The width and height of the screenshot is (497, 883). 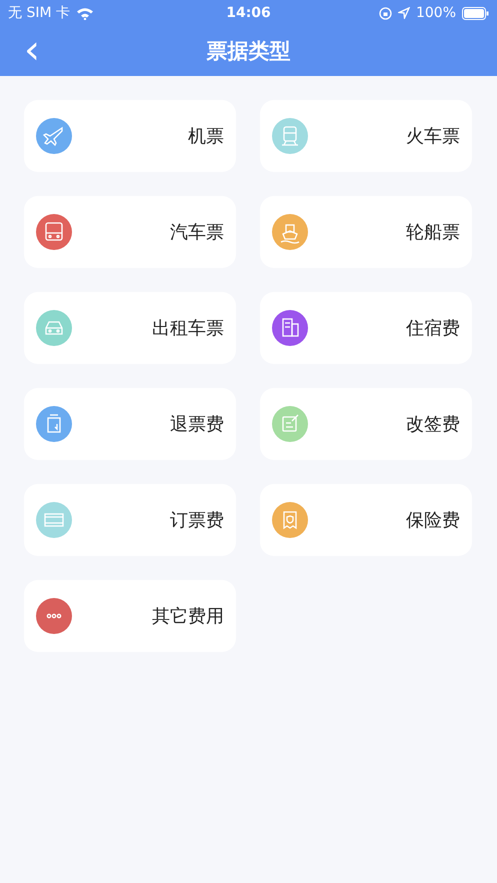 I want to click on ticket-type-card: 改签费, so click(x=366, y=424).